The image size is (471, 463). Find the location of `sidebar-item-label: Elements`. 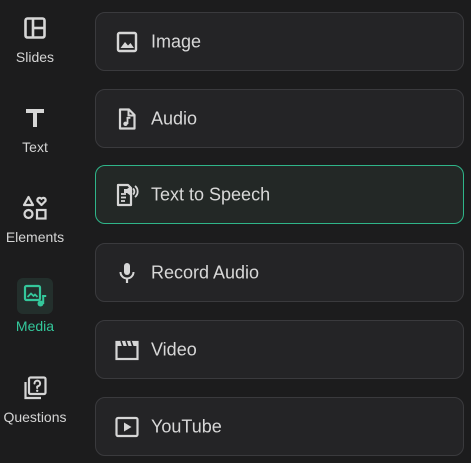

sidebar-item-label: Elements is located at coordinates (35, 237).